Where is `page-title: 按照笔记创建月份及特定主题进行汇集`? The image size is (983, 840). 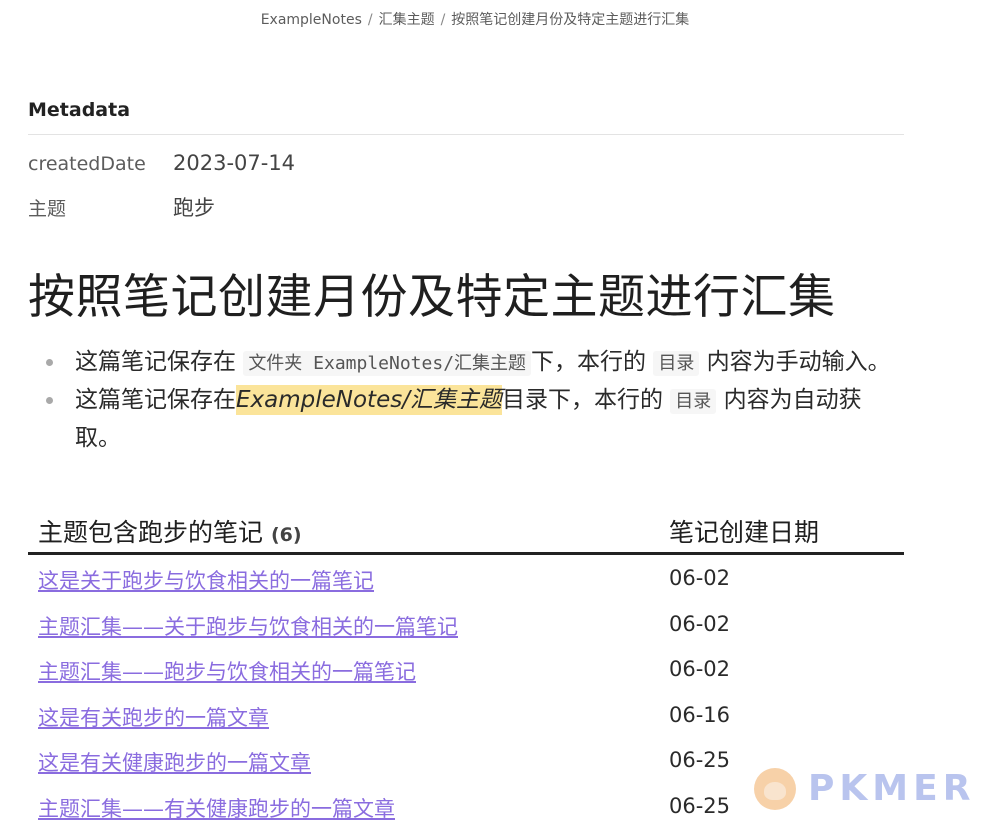 page-title: 按照笔记创建月份及特定主题进行汇集 is located at coordinates (432, 297).